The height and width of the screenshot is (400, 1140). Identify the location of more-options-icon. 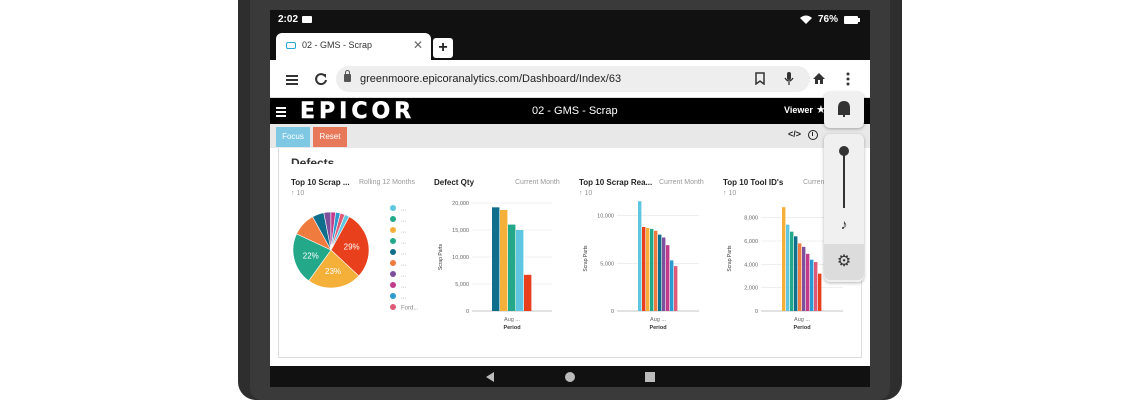
(848, 79).